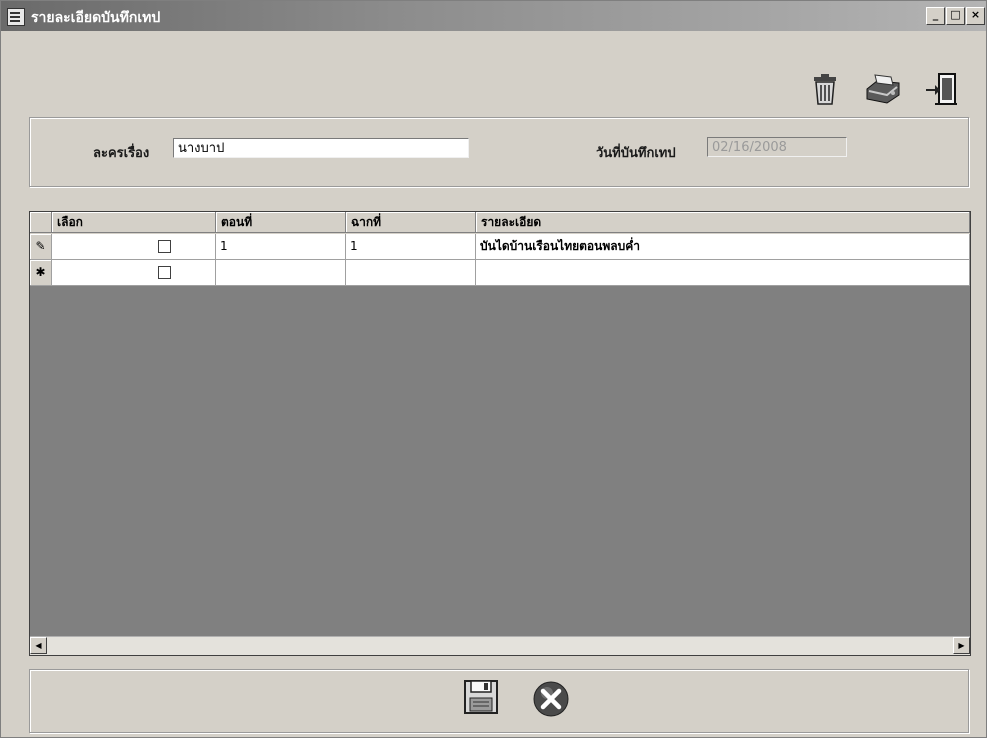 This screenshot has width=987, height=738. What do you see at coordinates (825, 89) in the screenshot?
I see `trash-icon` at bounding box center [825, 89].